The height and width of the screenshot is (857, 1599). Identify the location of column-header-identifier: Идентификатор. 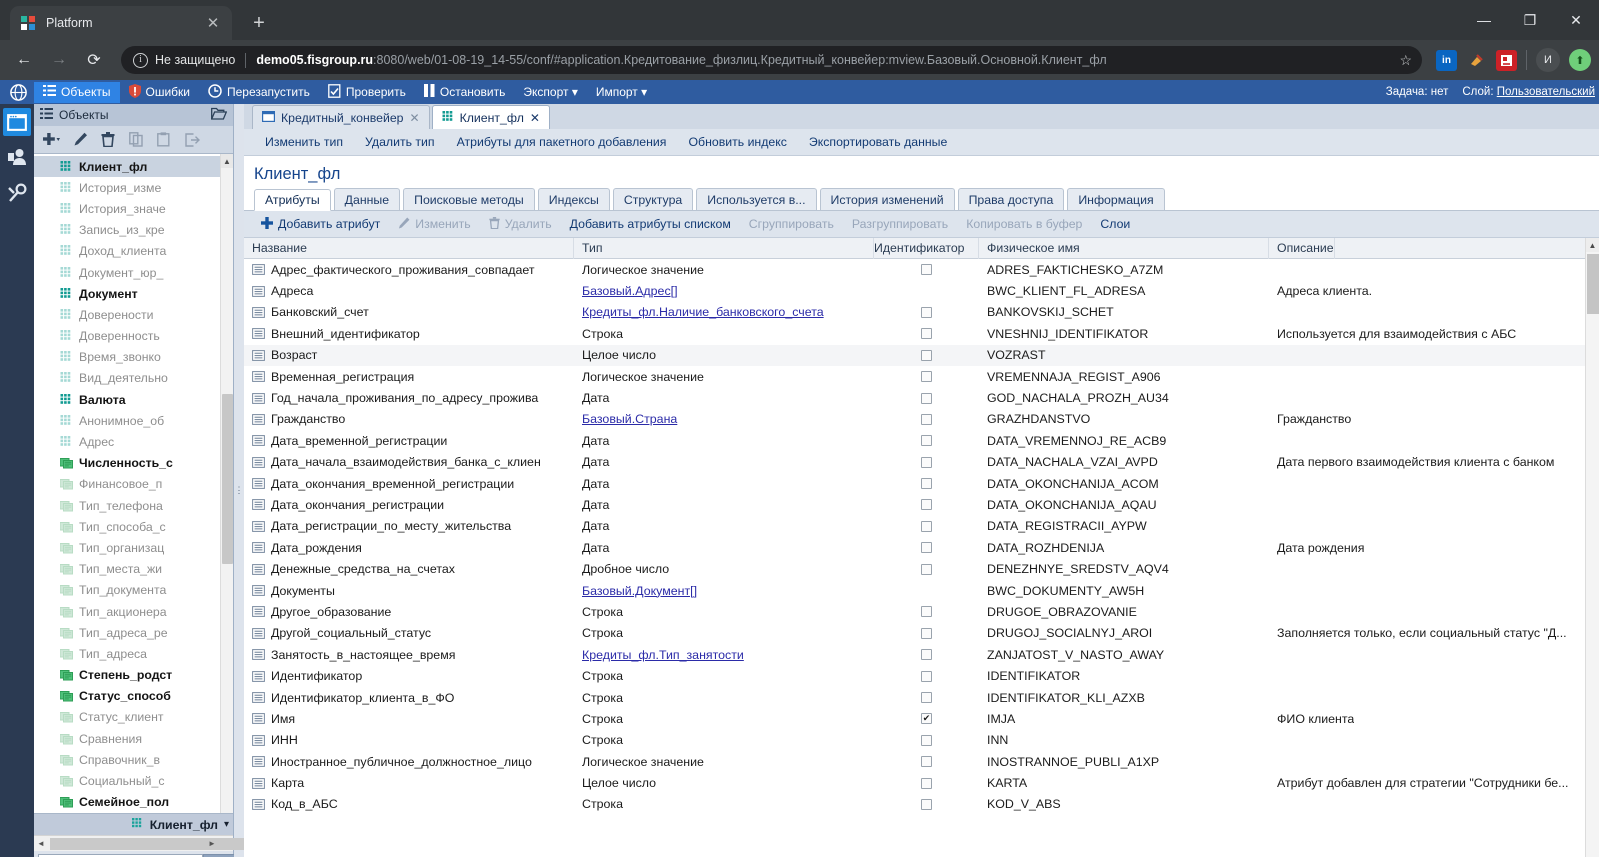
(926, 248).